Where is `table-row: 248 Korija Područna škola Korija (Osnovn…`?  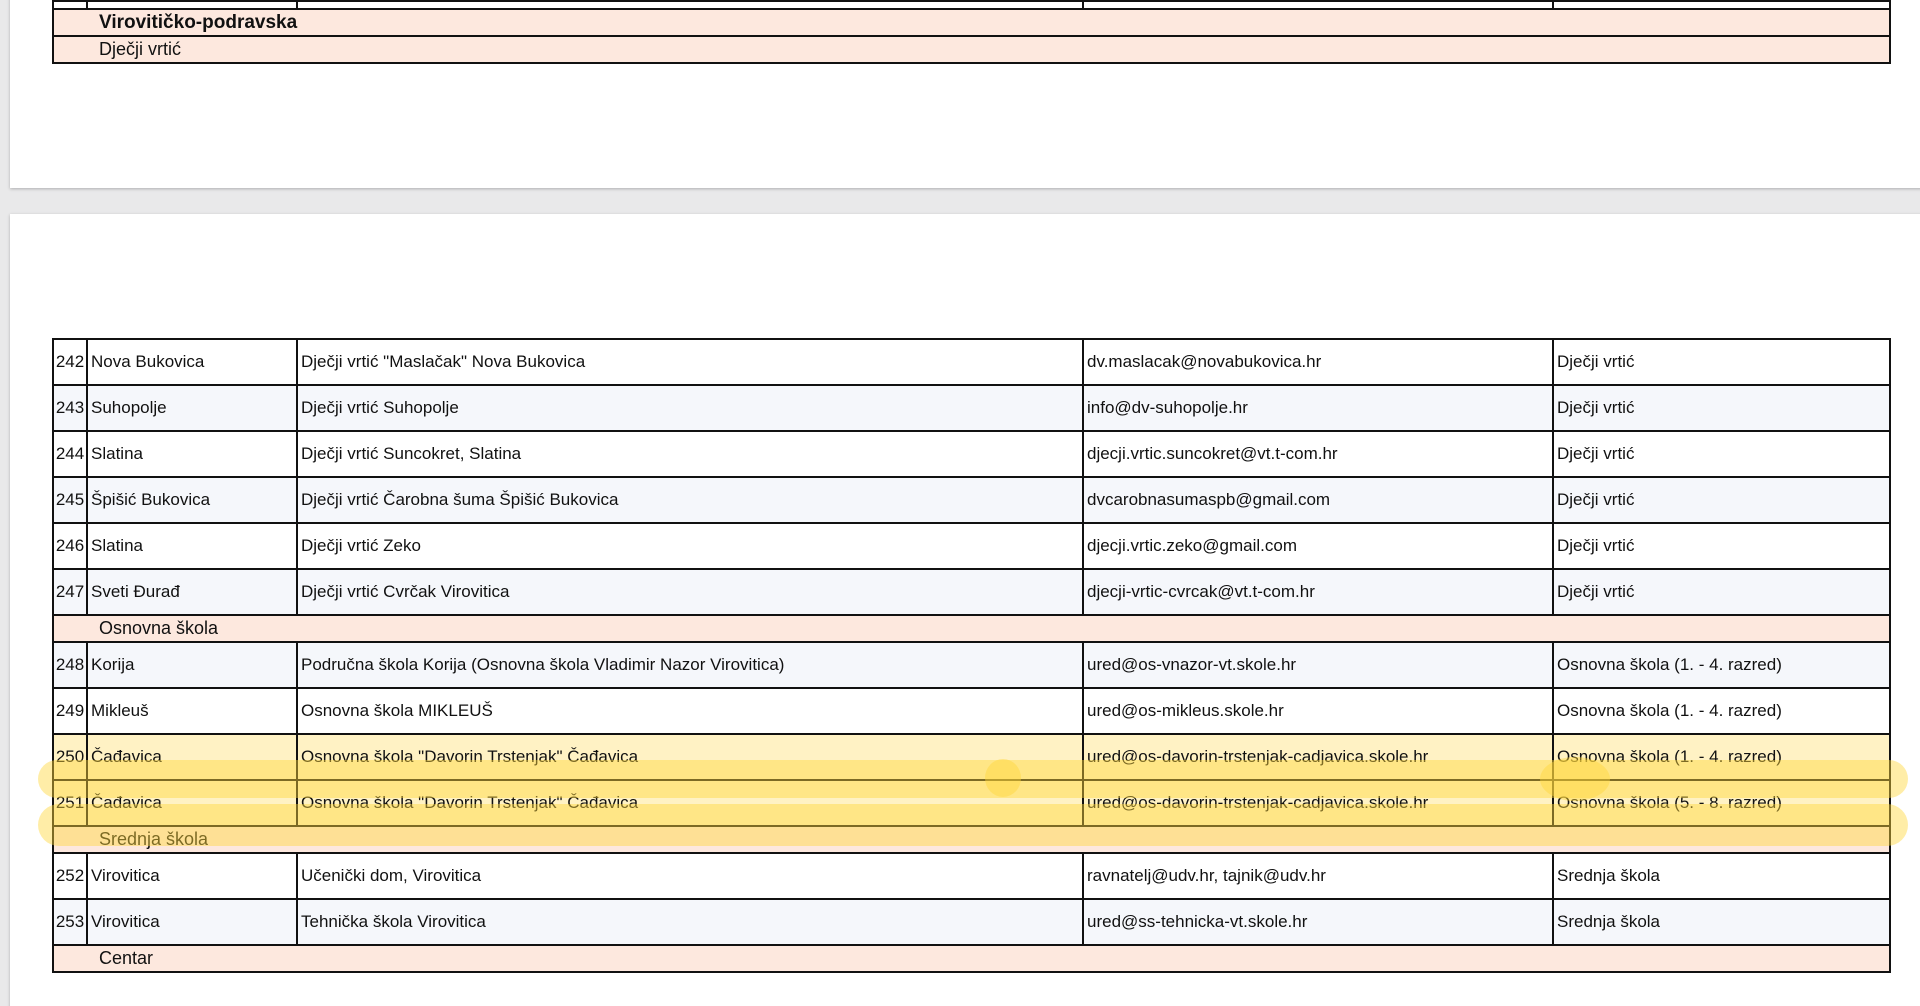 table-row: 248 Korija Područna škola Korija (Osnovn… is located at coordinates (971, 665).